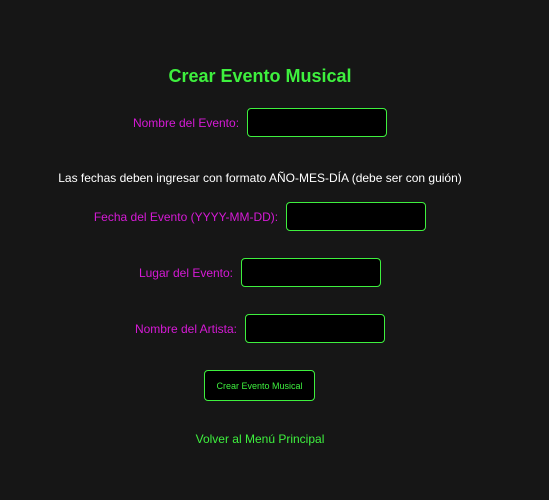 The image size is (549, 500). I want to click on event-place-input, so click(311, 272).